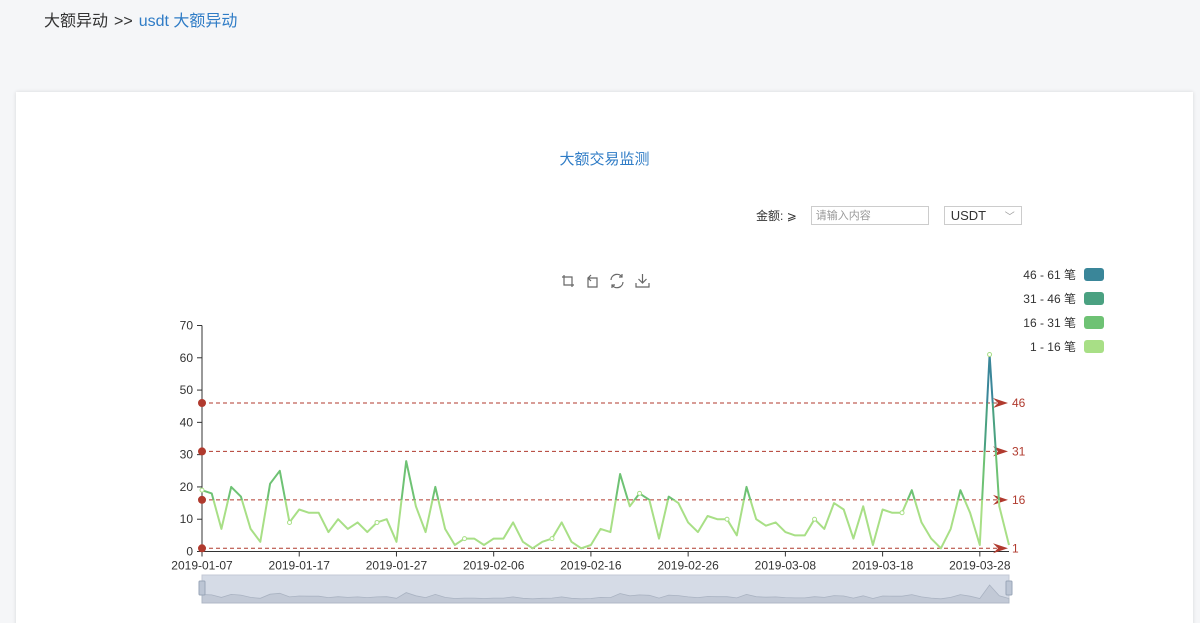 This screenshot has height=623, width=1200. What do you see at coordinates (300, 566) in the screenshot?
I see `x-tick-label: 2019-01-17` at bounding box center [300, 566].